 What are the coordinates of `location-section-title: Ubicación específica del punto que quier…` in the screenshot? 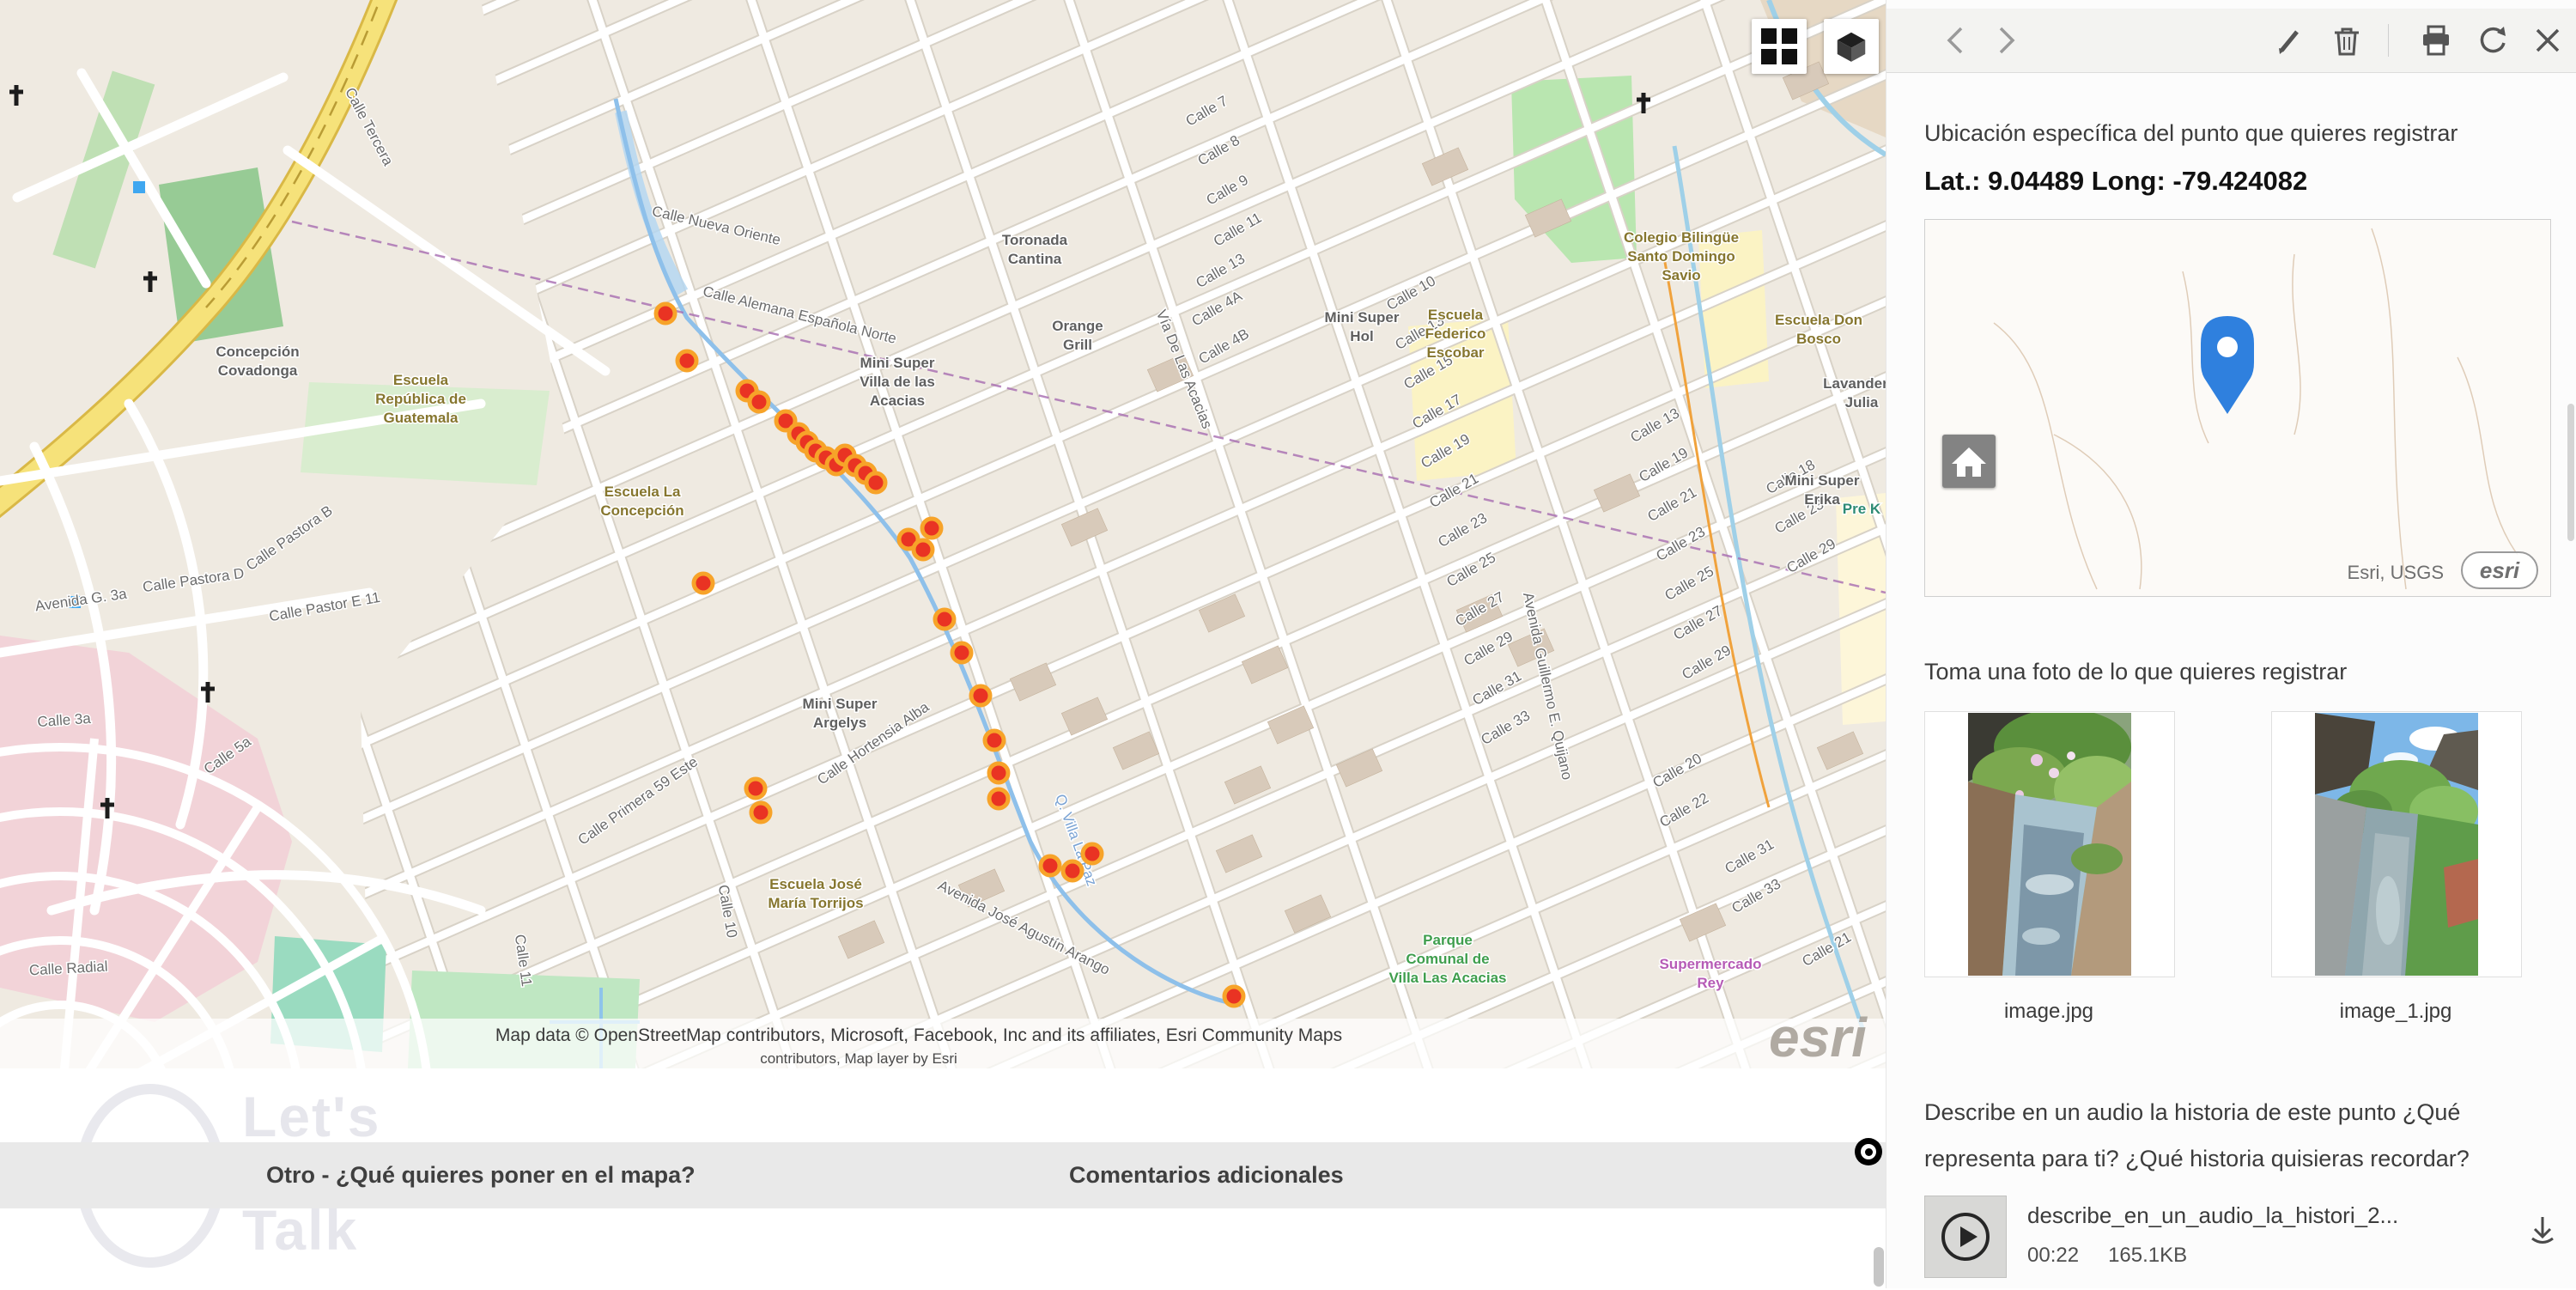 It's located at (2191, 133).